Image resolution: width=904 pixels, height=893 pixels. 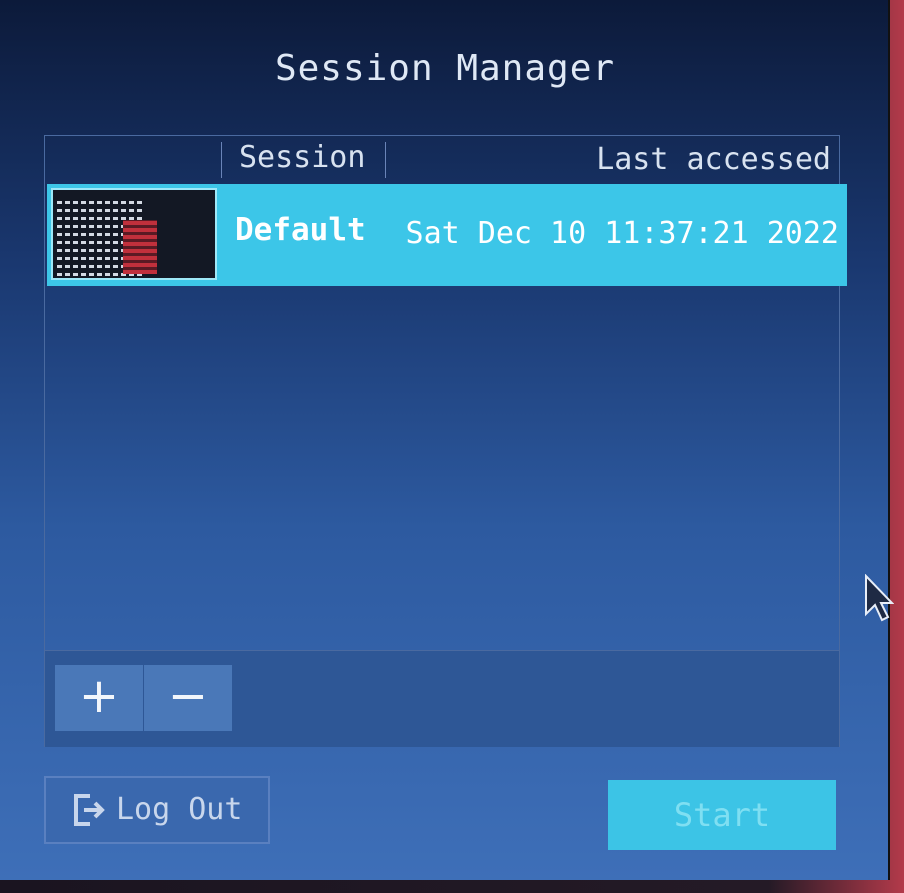 I want to click on add-session-button: +, so click(x=99, y=698).